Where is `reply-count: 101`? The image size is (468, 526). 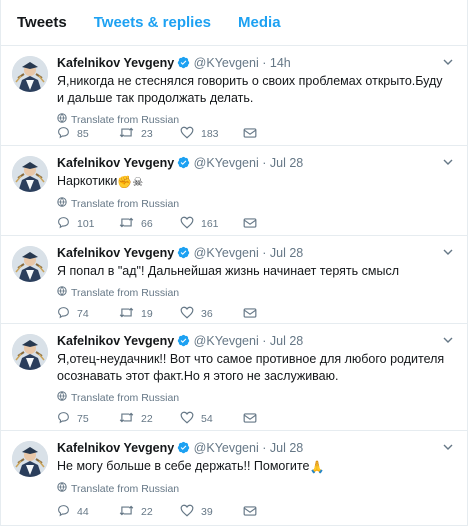
reply-count: 101 is located at coordinates (86, 224).